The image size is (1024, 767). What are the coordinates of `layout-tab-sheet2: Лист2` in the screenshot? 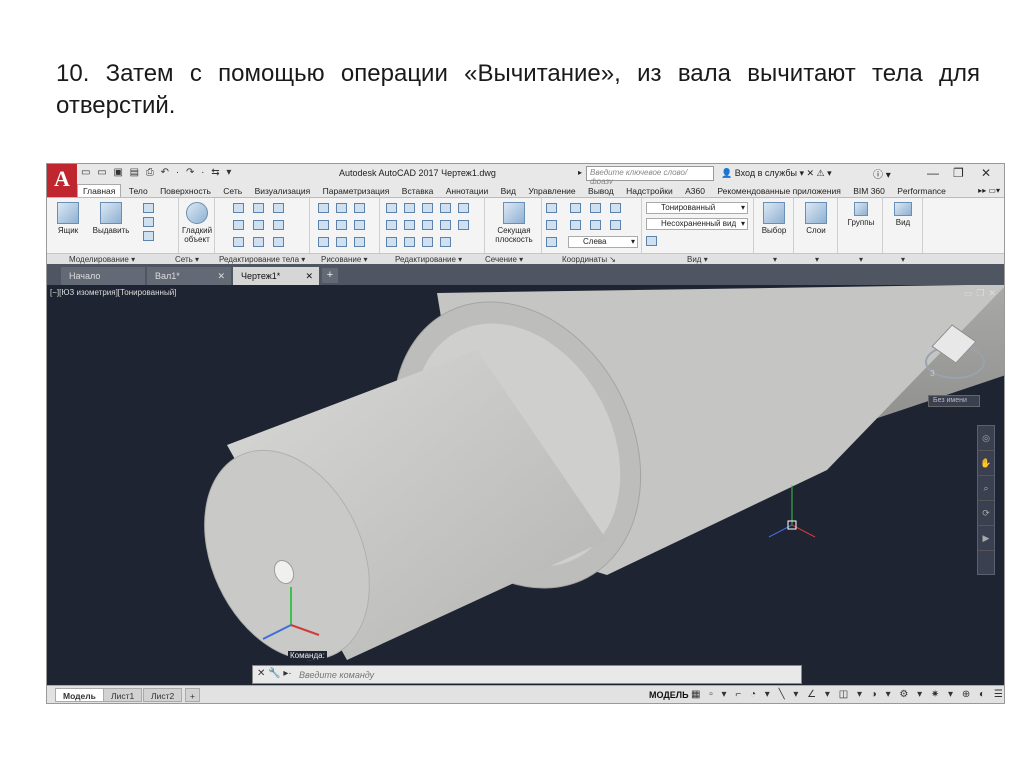 It's located at (163, 695).